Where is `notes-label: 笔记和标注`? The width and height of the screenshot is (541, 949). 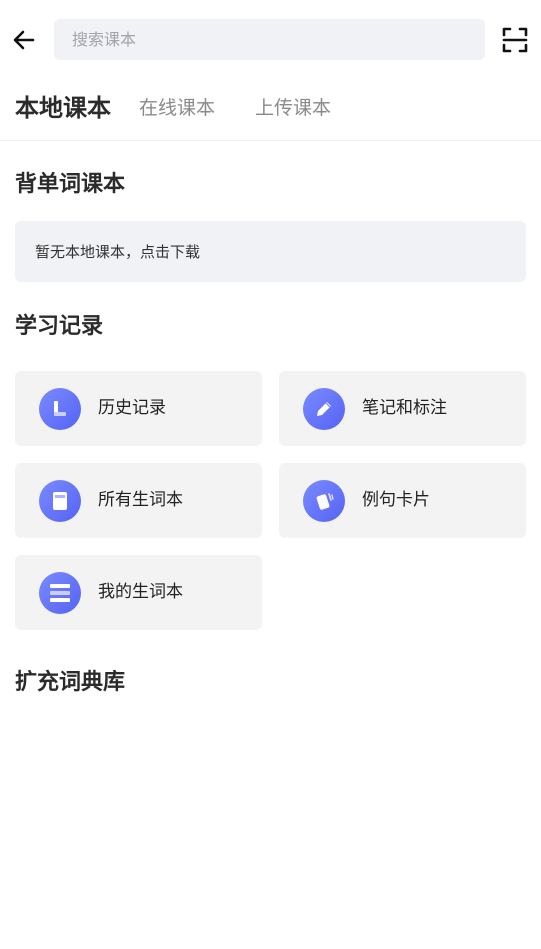
notes-label: 笔记和标注 is located at coordinates (404, 408).